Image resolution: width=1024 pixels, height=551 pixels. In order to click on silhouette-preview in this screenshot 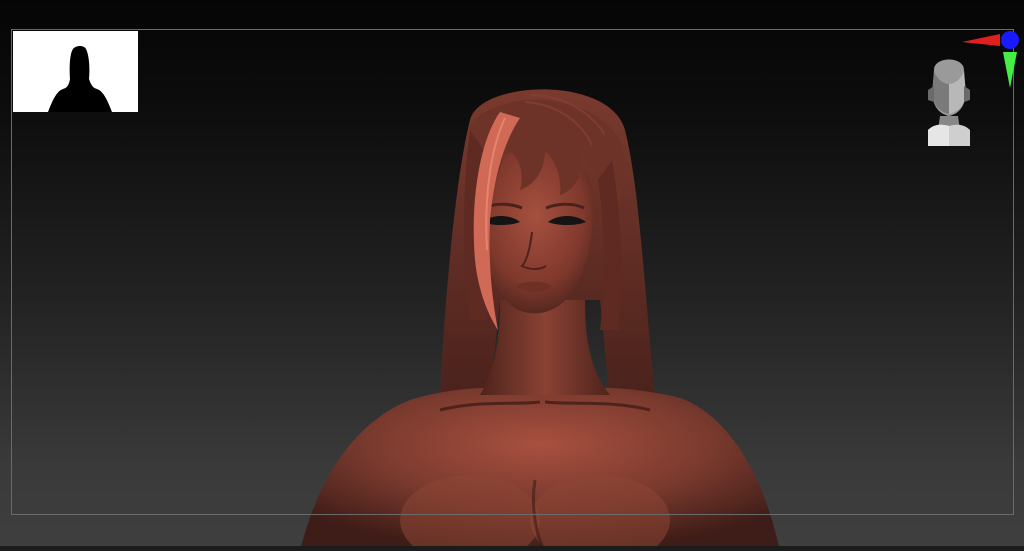, I will do `click(80, 79)`.